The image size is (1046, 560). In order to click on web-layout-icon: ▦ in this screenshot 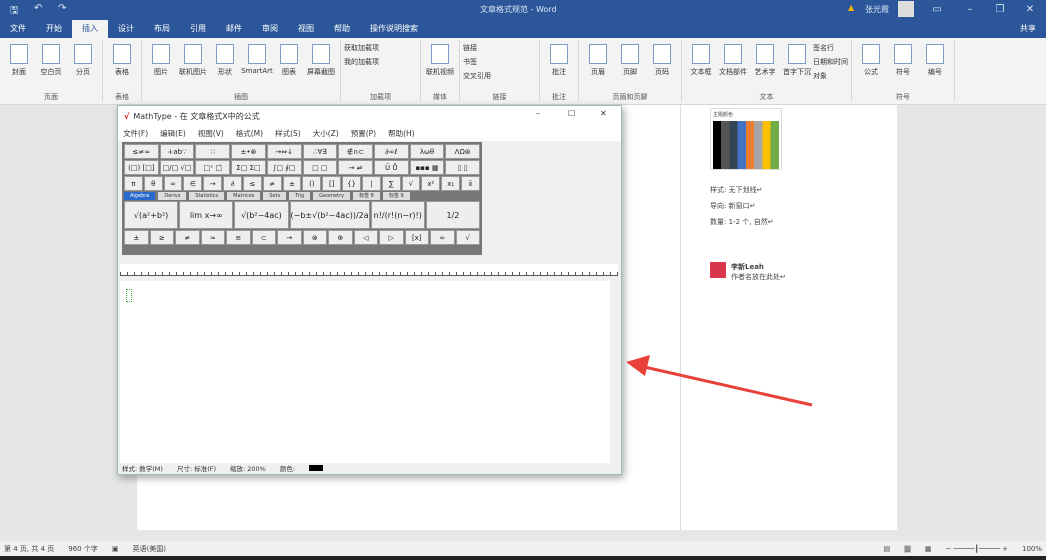, I will do `click(928, 549)`.